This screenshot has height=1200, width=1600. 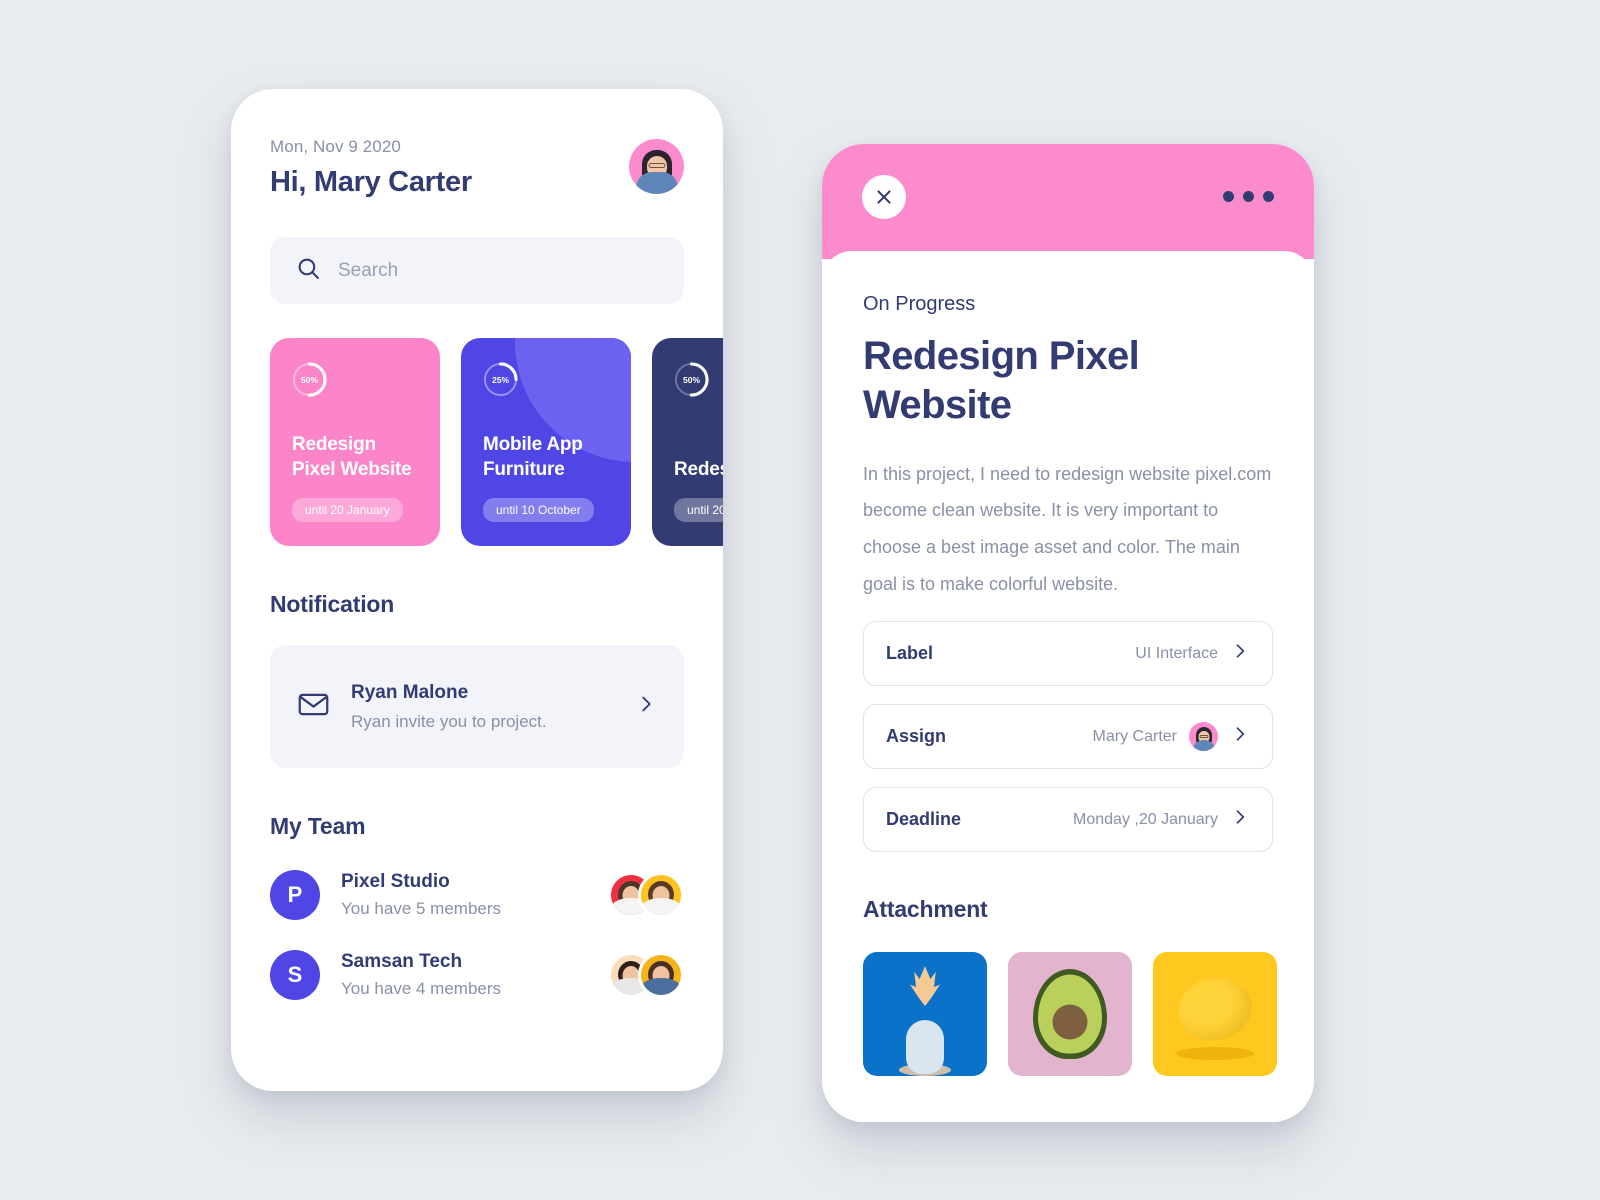 What do you see at coordinates (332, 604) in the screenshot?
I see `notification-section-title: Notification` at bounding box center [332, 604].